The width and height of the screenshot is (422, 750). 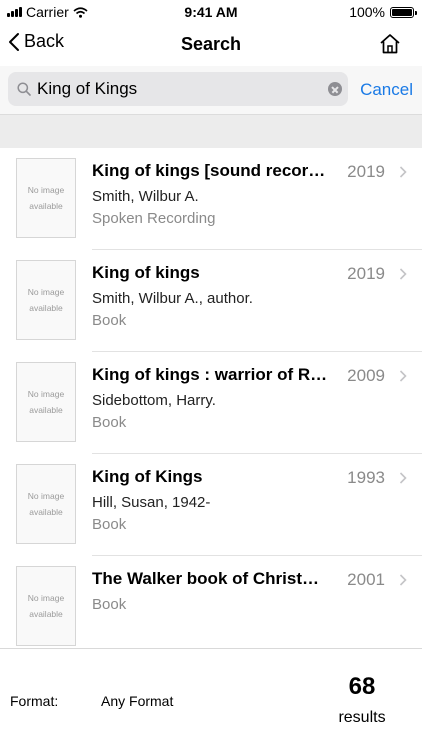 What do you see at coordinates (386, 90) in the screenshot?
I see `cancel-button: Cancel` at bounding box center [386, 90].